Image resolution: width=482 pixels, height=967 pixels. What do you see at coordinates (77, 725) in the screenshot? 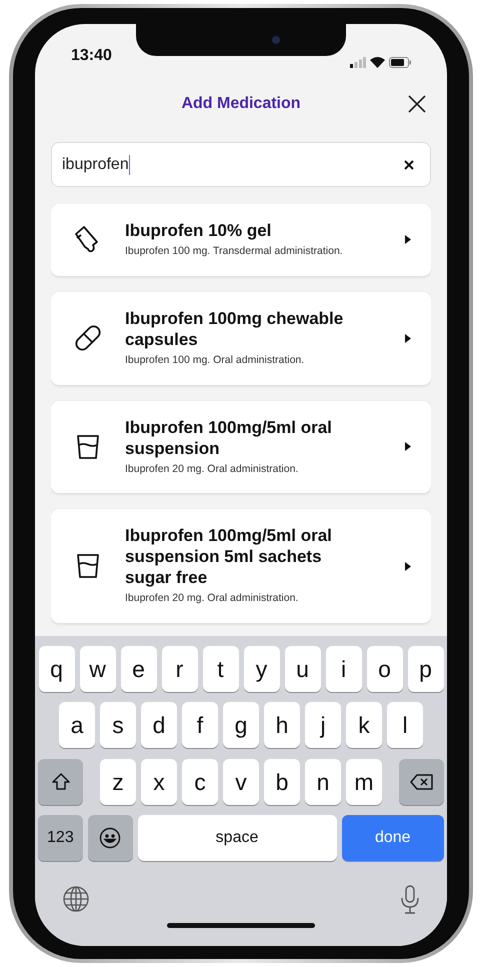
I see `keyboard-key: a` at bounding box center [77, 725].